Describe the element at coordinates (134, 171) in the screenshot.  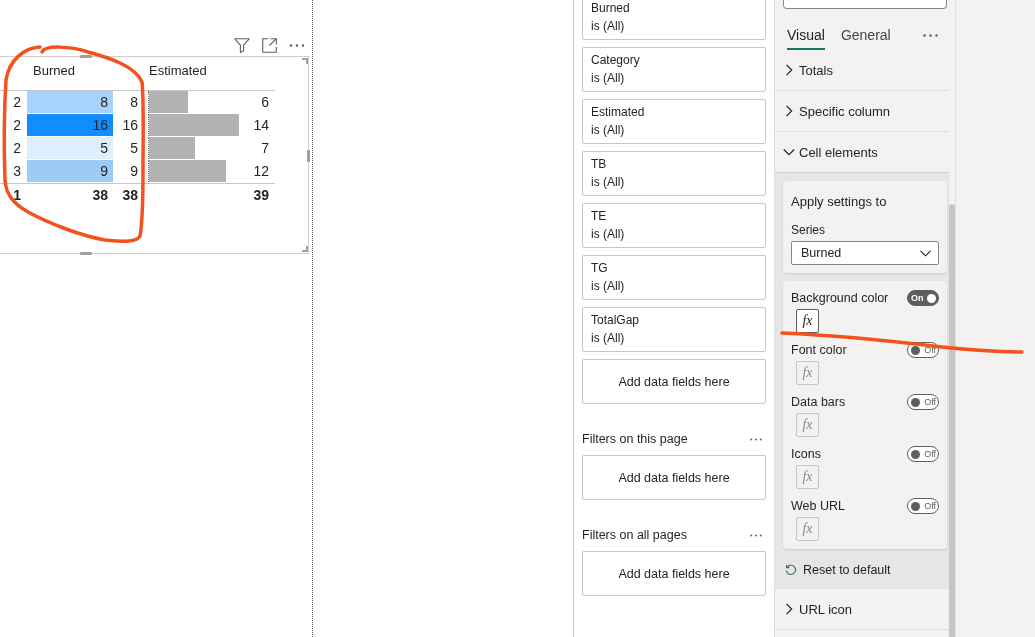
I see `table-cell-text: 9` at that location.